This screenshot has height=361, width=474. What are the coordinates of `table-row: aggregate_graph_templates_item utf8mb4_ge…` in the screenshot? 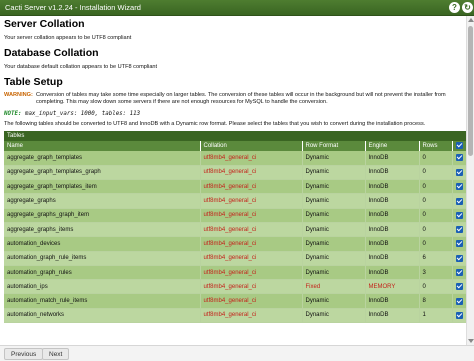 It's located at (235, 187).